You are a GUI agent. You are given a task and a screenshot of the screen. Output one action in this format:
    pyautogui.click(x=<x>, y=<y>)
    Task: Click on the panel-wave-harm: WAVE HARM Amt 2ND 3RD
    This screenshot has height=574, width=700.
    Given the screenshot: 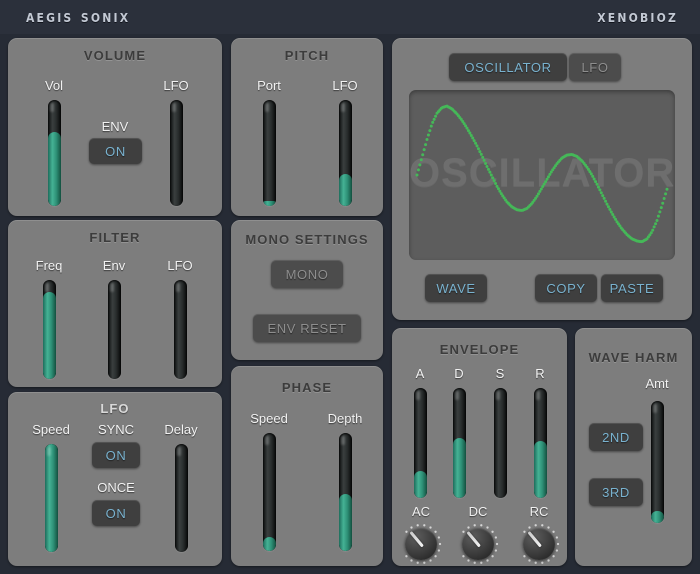 What is the action you would take?
    pyautogui.click(x=633, y=447)
    